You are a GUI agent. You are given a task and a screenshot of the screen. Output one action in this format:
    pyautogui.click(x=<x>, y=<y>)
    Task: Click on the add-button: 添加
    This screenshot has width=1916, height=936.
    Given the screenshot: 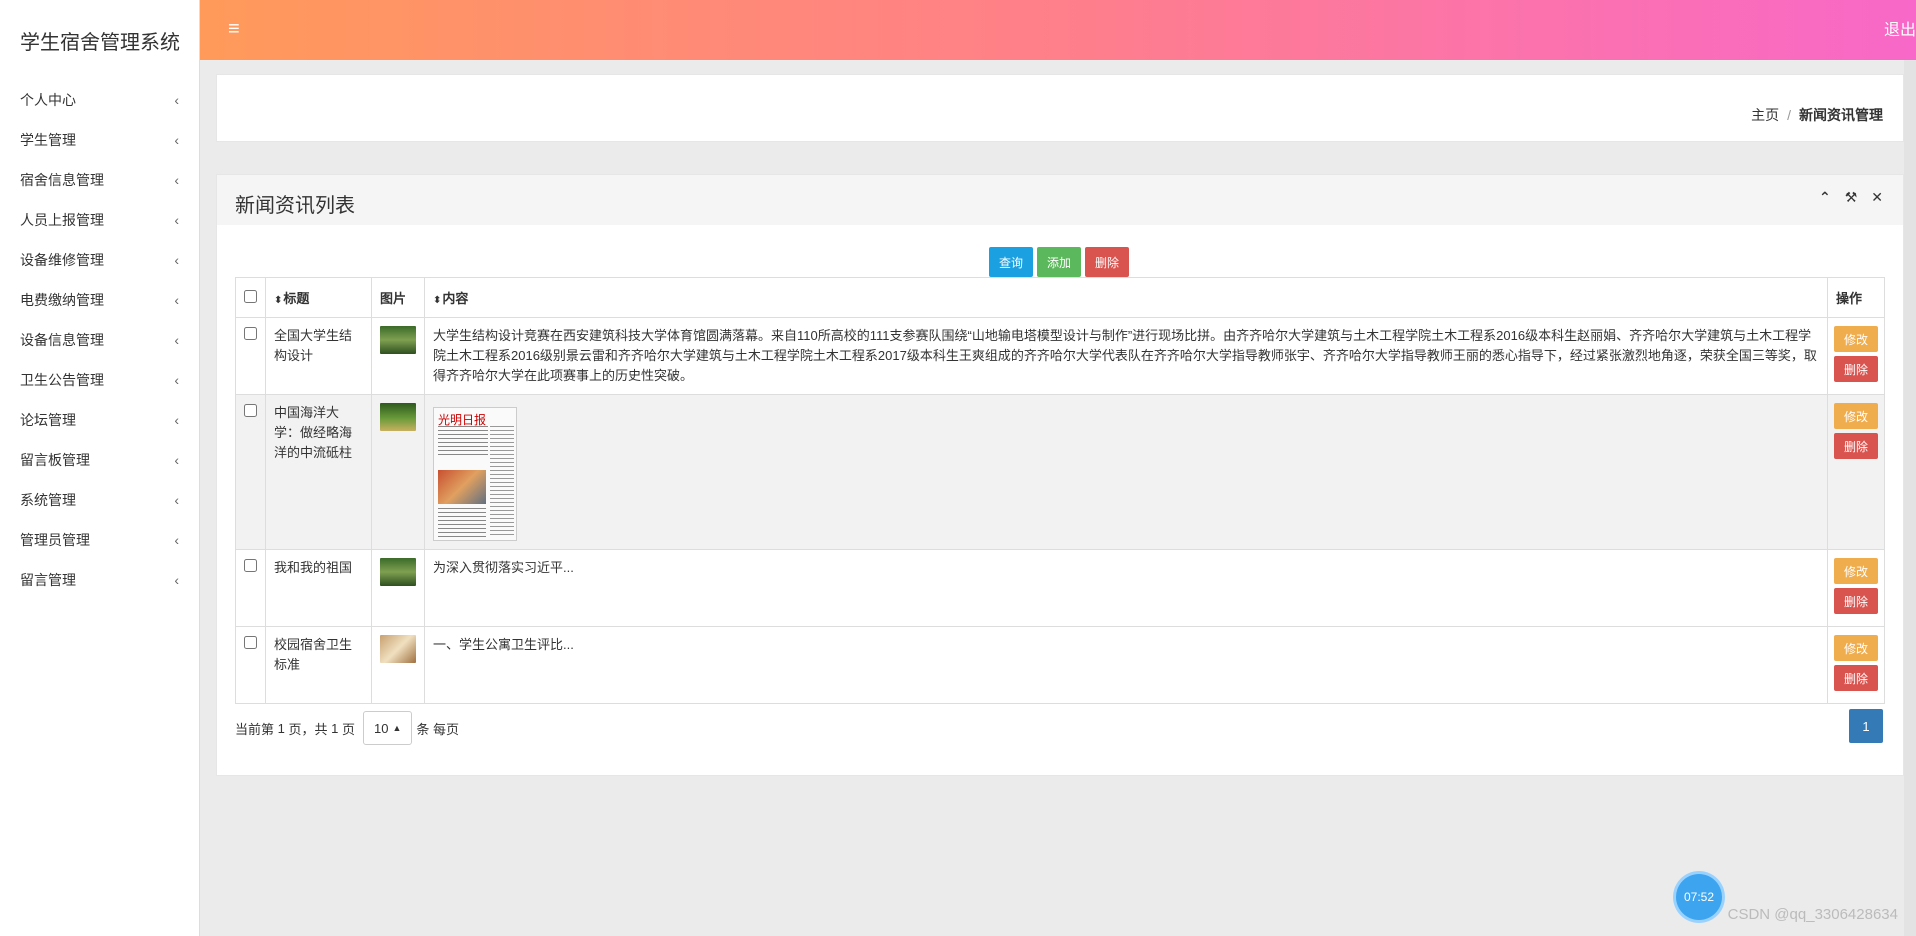 What is the action you would take?
    pyautogui.click(x=1059, y=262)
    